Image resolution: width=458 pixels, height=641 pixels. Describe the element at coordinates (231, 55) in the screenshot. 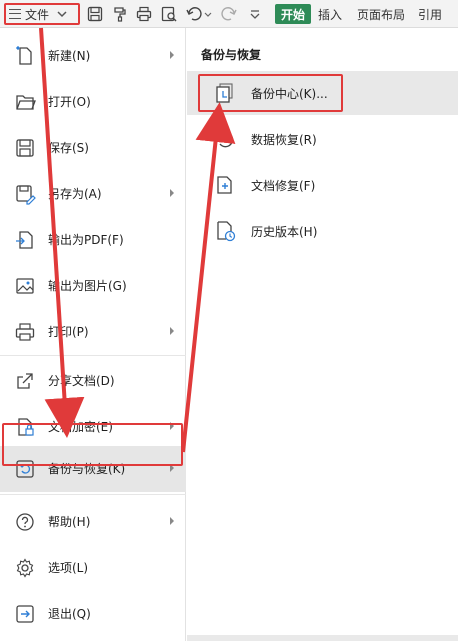

I see `submenu-title: 备份与恢复` at that location.